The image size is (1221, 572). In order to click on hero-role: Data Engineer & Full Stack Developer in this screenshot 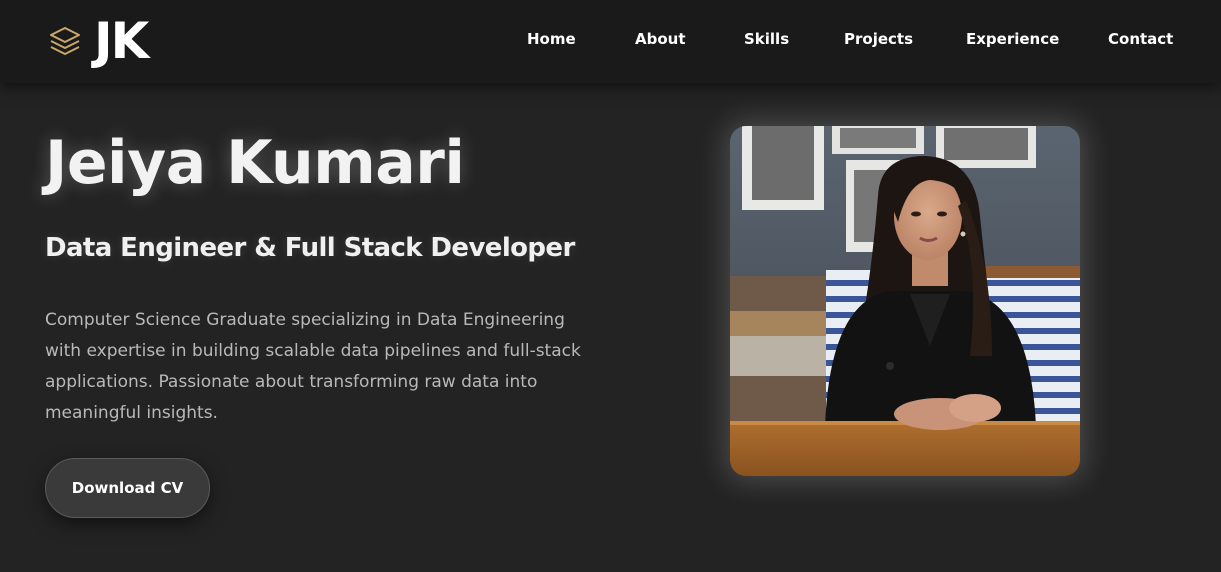, I will do `click(310, 248)`.